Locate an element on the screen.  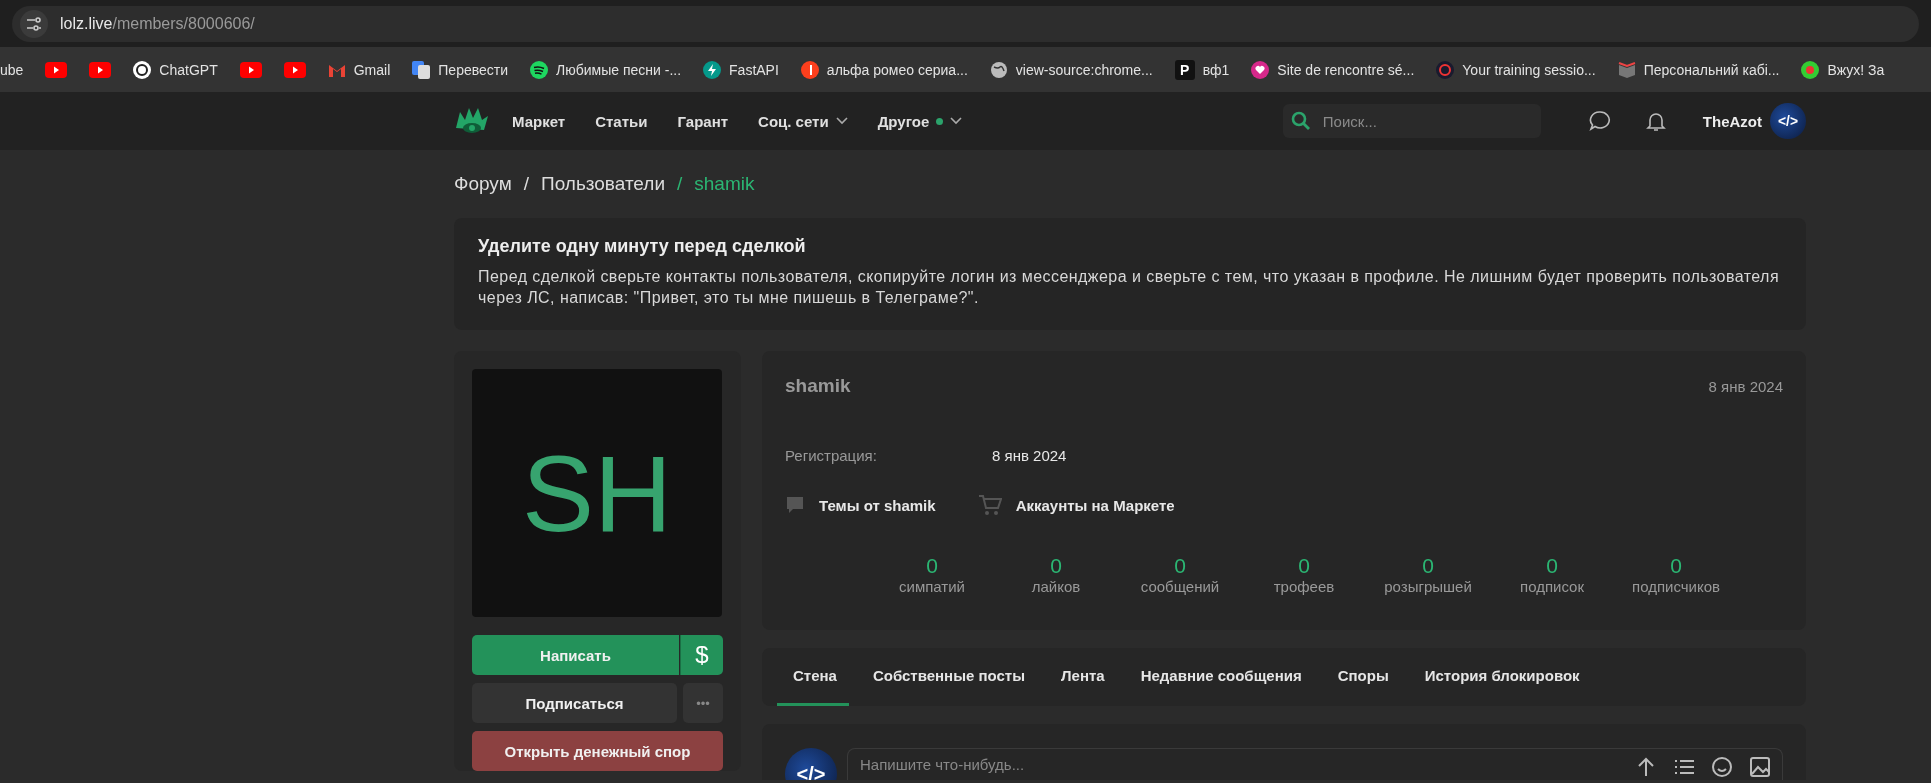
breadcrumb-link: Пользователи is located at coordinates (603, 184).